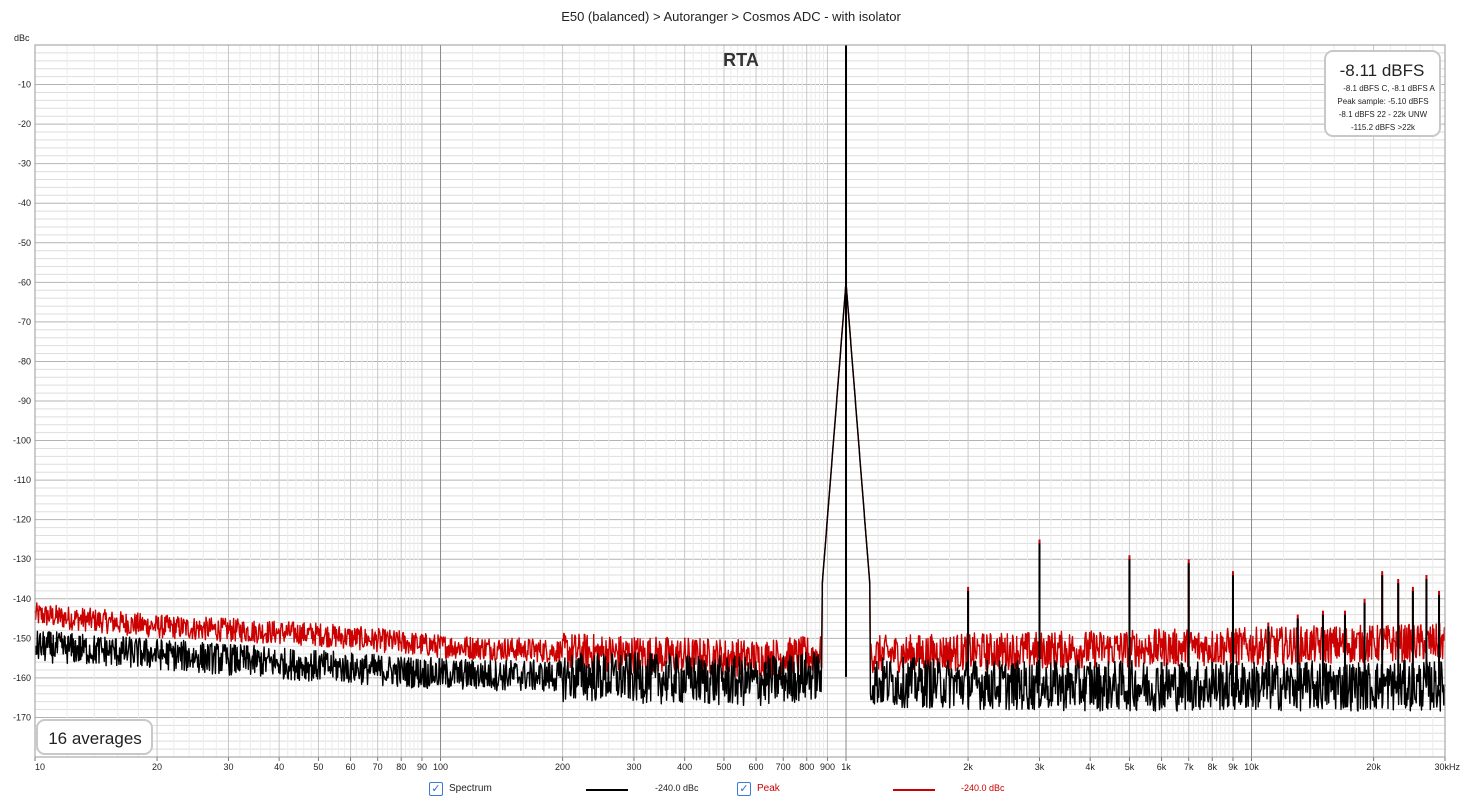 This screenshot has height=800, width=1463. Describe the element at coordinates (40, 767) in the screenshot. I see `x-tick-label: 10` at that location.